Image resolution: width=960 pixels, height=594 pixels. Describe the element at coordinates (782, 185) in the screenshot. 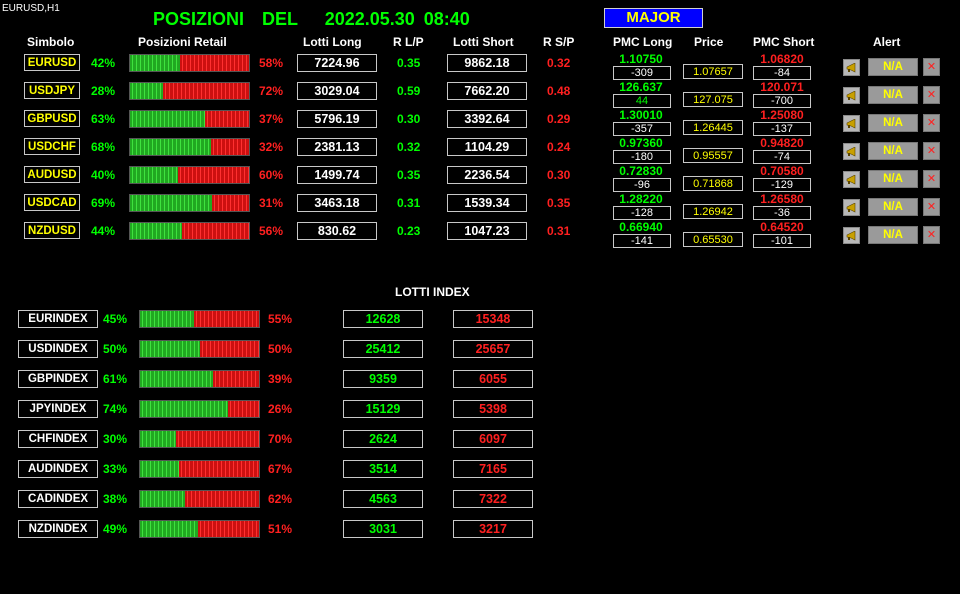

I see `pmc-short-pips: -129` at that location.